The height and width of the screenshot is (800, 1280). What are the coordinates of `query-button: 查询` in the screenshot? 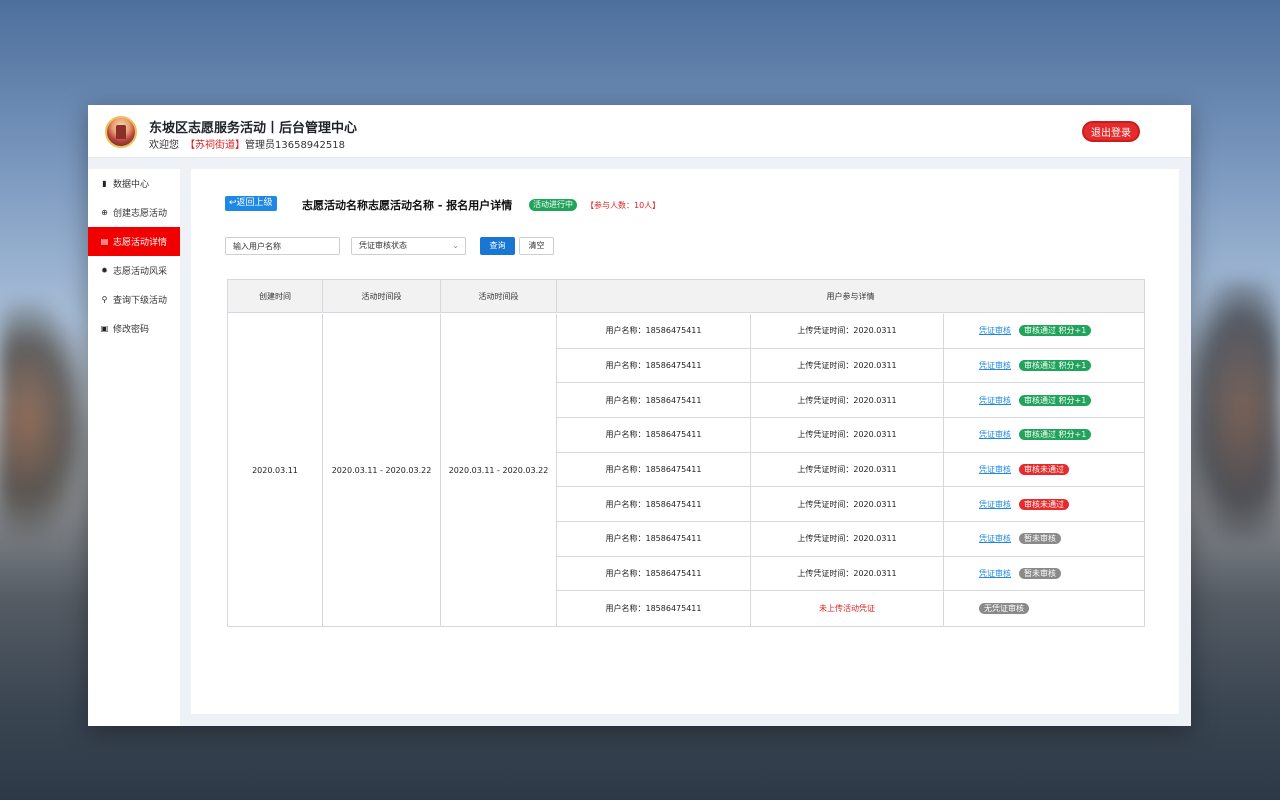 It's located at (497, 246).